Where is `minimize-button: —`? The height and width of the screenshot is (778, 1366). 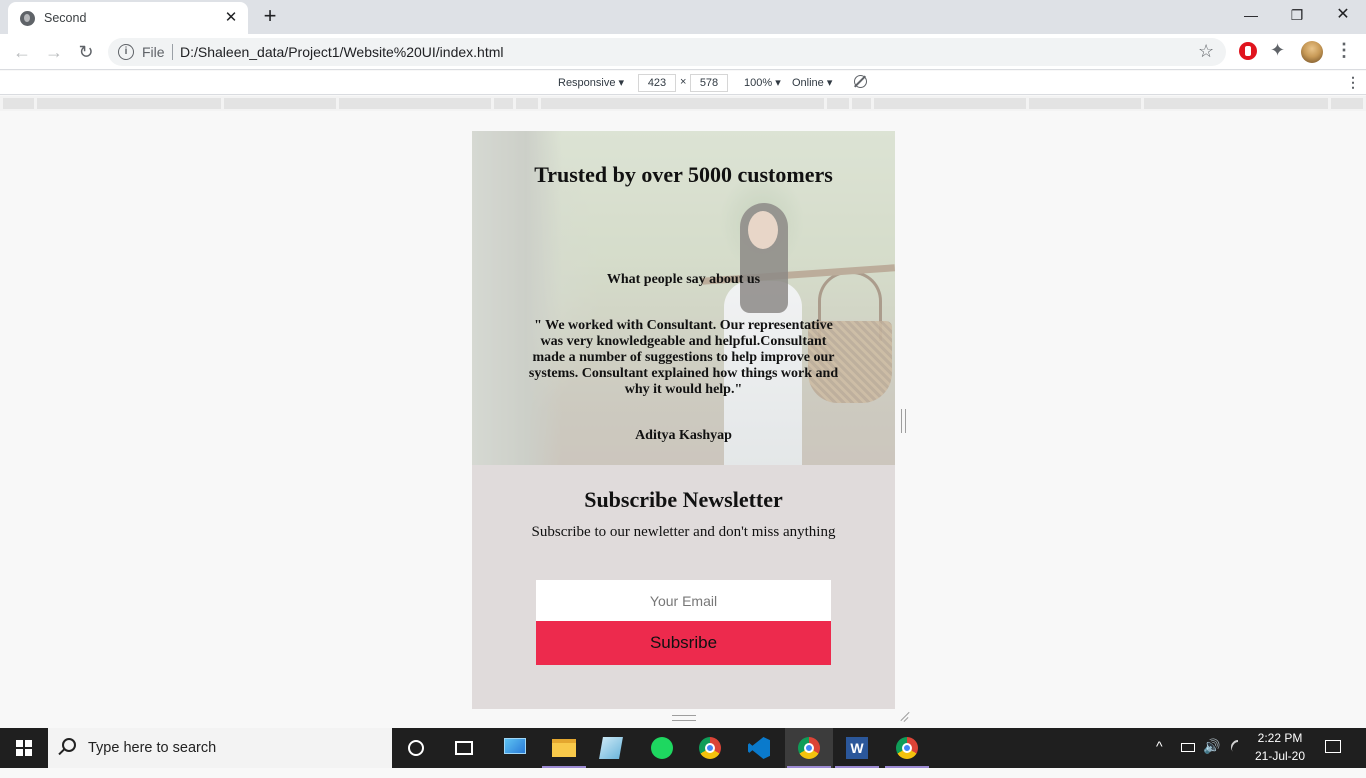 minimize-button: — is located at coordinates (1251, 15).